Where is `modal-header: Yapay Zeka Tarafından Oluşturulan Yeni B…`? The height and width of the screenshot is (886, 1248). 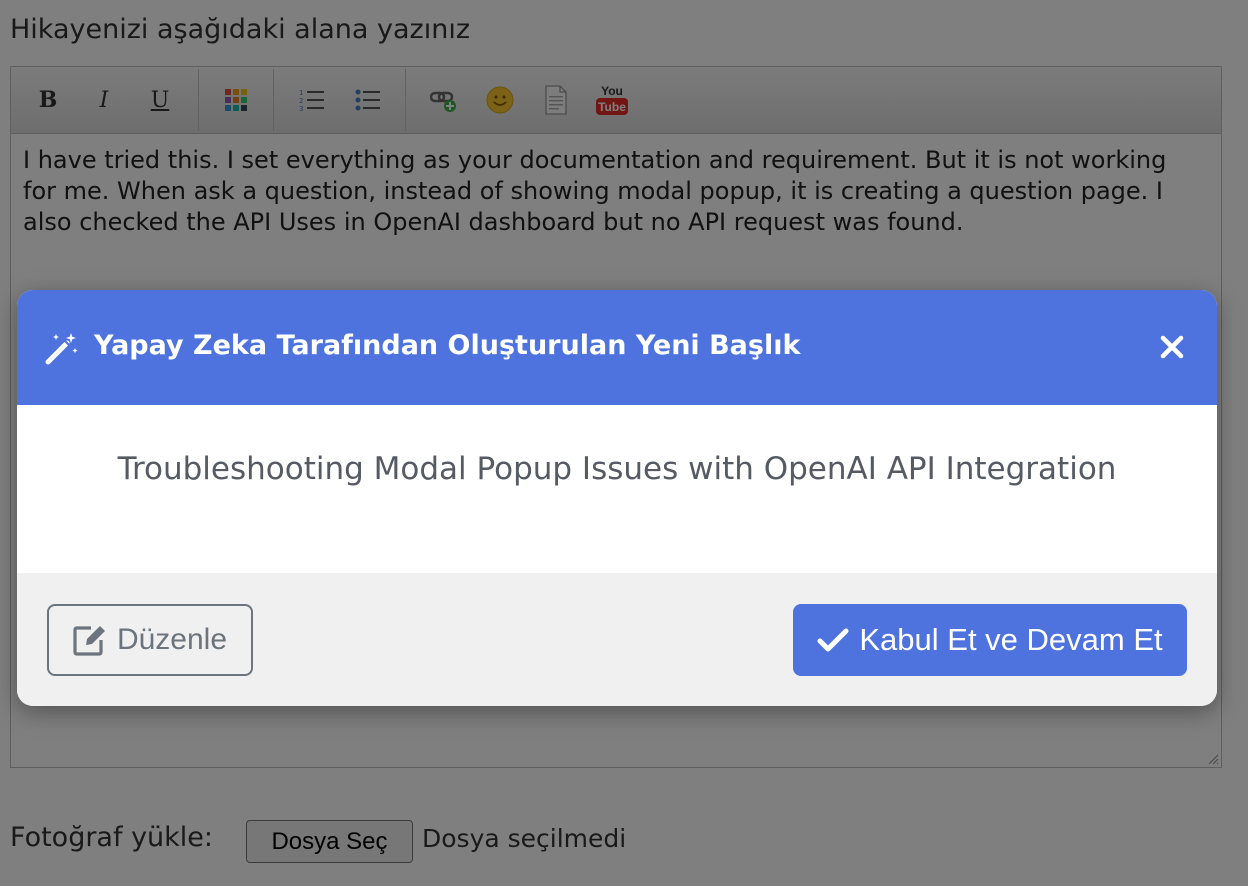 modal-header: Yapay Zeka Tarafından Oluşturulan Yeni B… is located at coordinates (617, 347).